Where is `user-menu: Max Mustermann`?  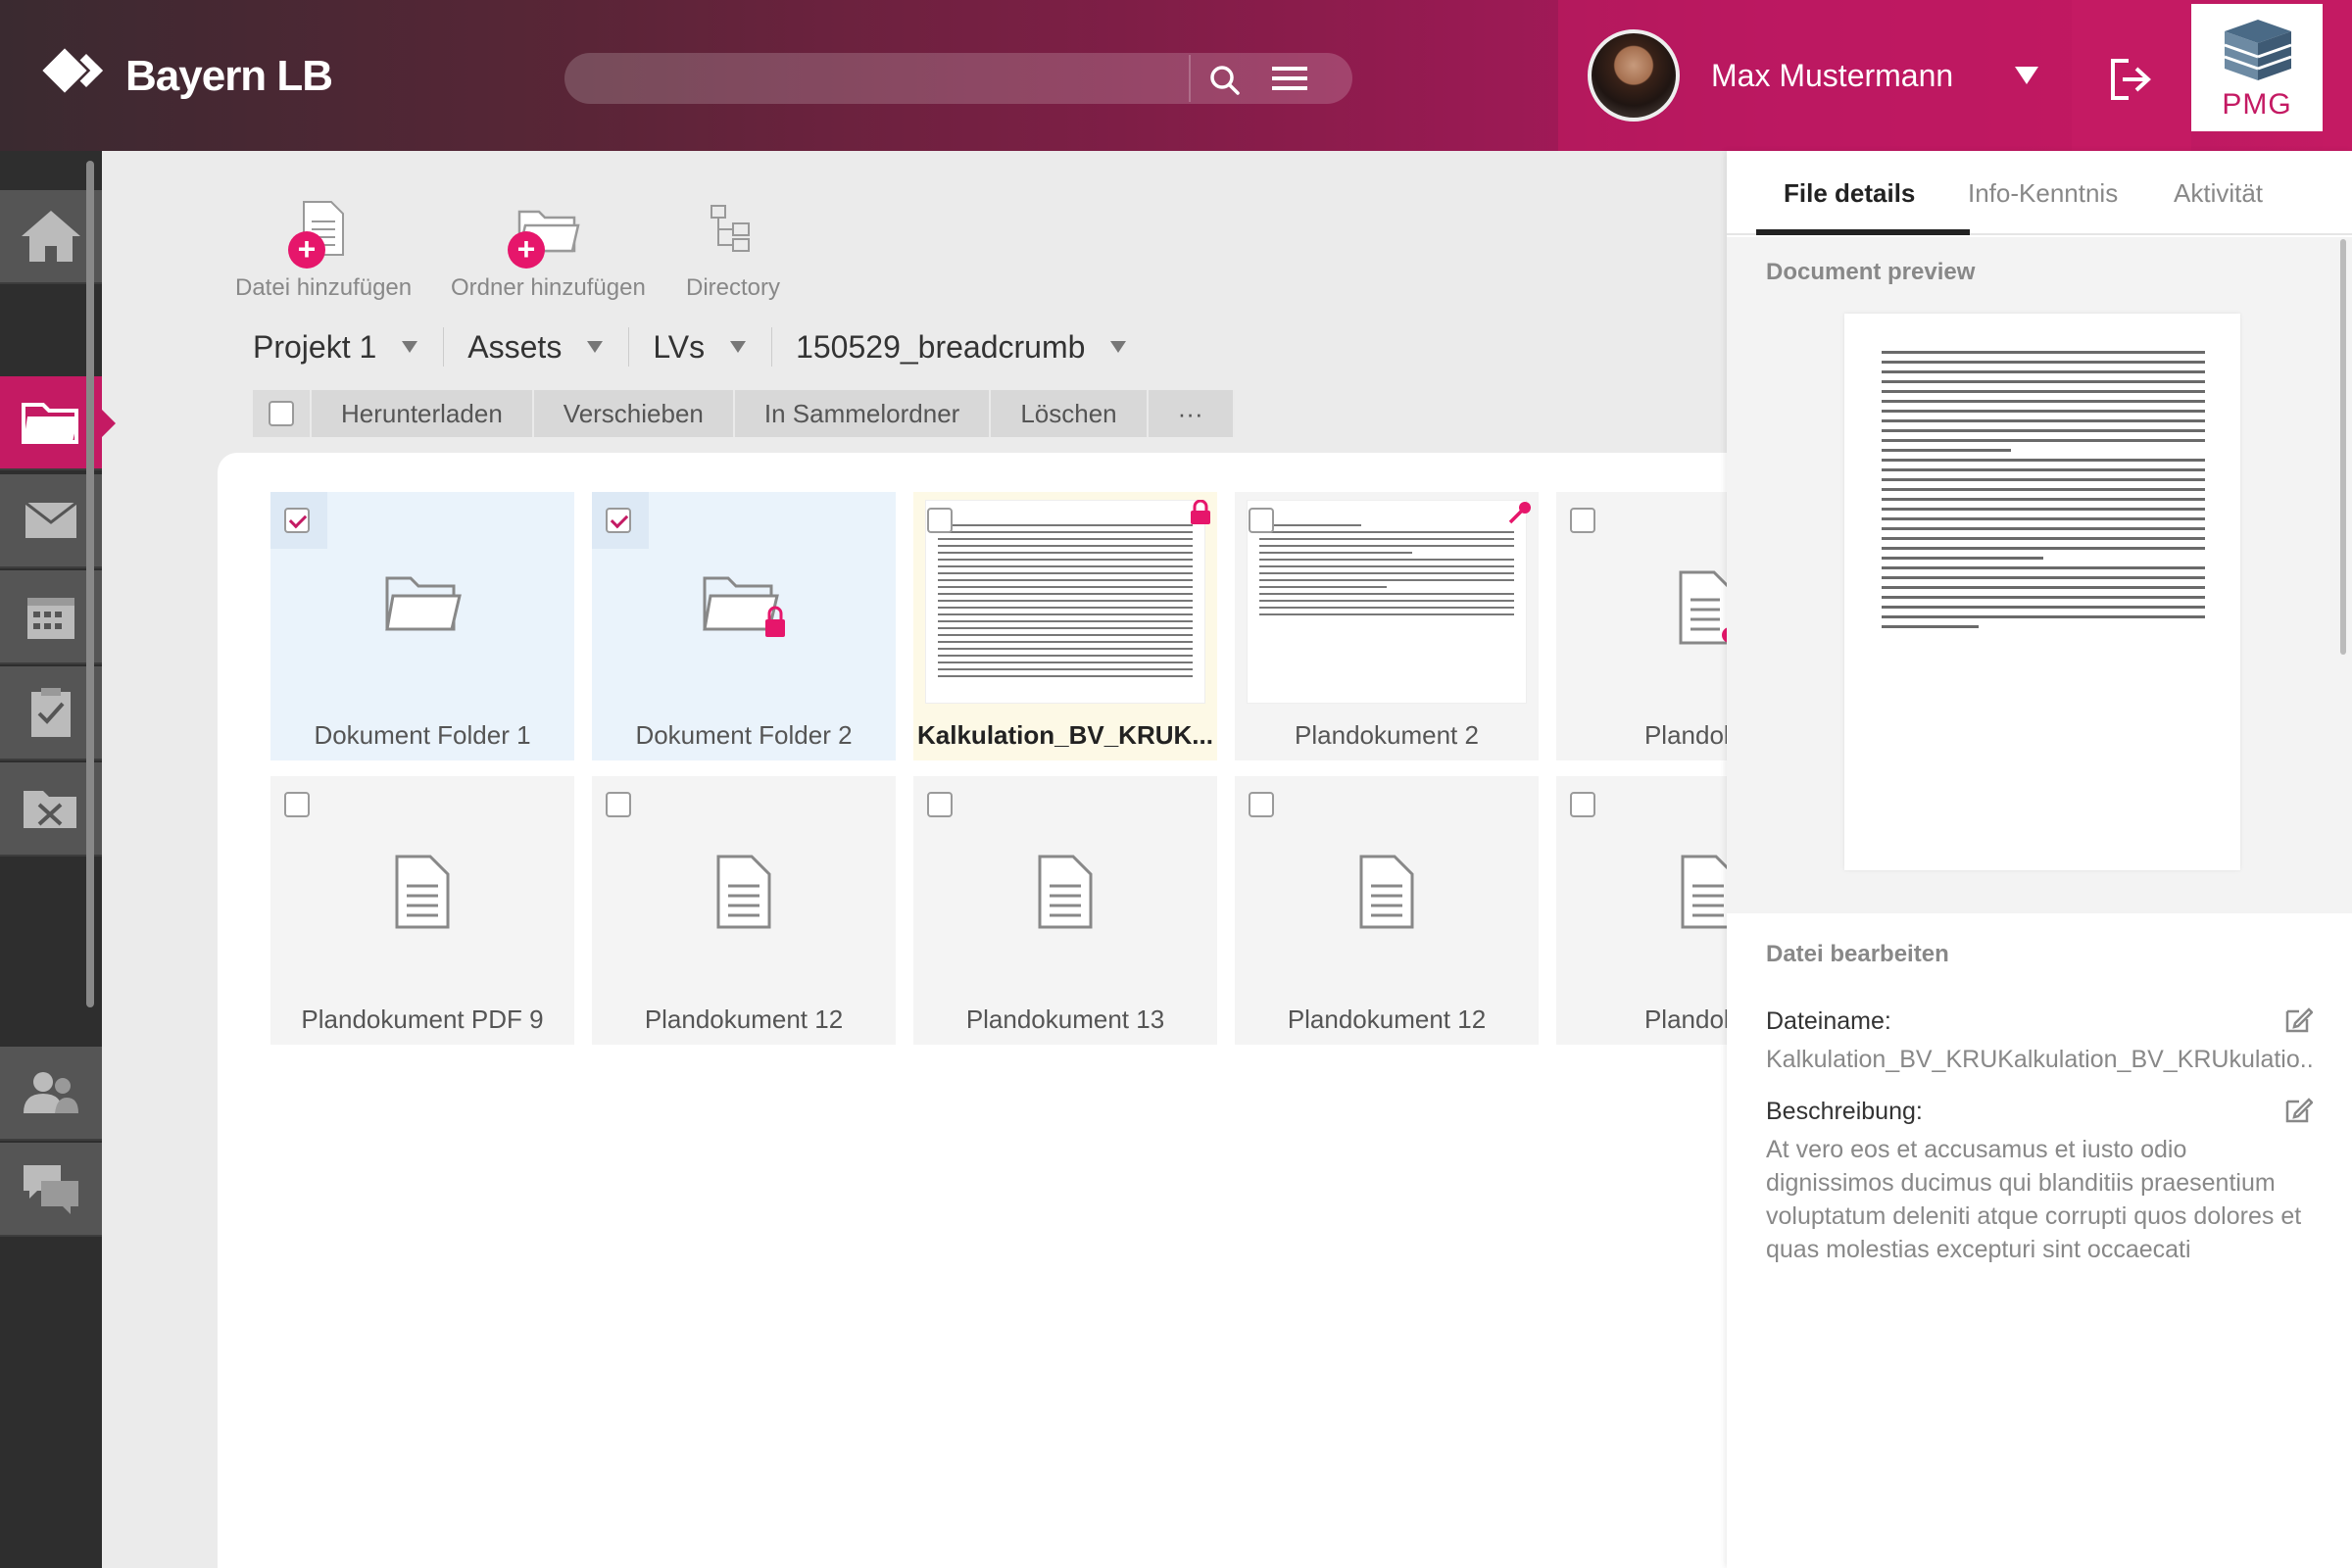 user-menu: Max Mustermann is located at coordinates (1815, 75).